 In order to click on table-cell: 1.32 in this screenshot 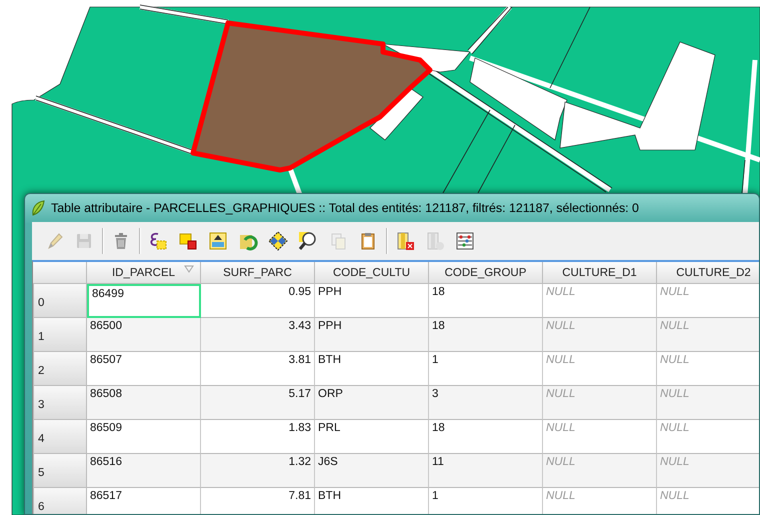, I will do `click(258, 471)`.